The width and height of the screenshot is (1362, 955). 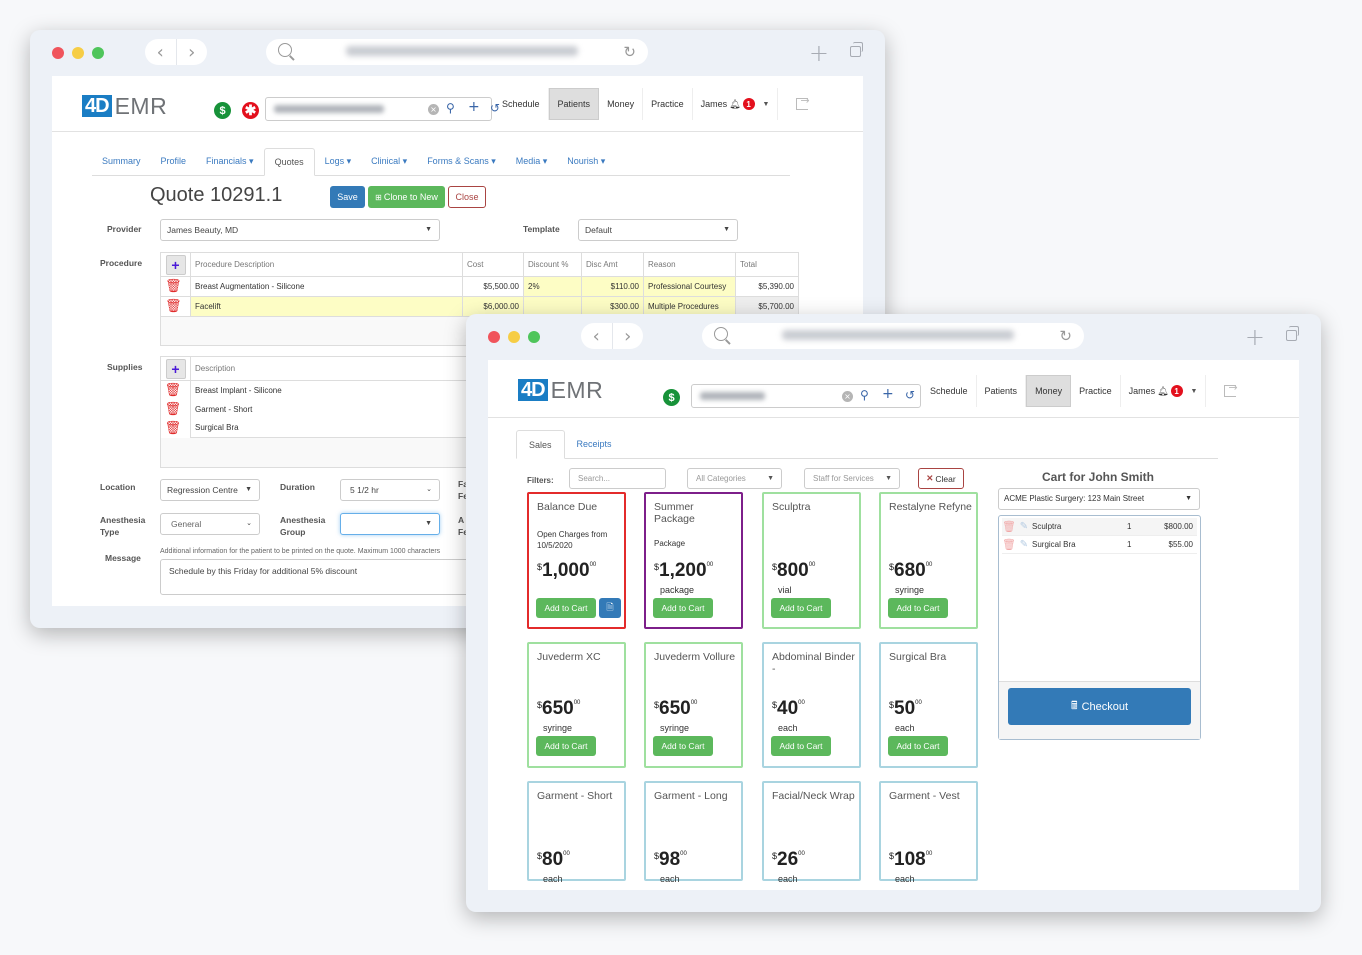 I want to click on add-supply-button: +, so click(x=175, y=368).